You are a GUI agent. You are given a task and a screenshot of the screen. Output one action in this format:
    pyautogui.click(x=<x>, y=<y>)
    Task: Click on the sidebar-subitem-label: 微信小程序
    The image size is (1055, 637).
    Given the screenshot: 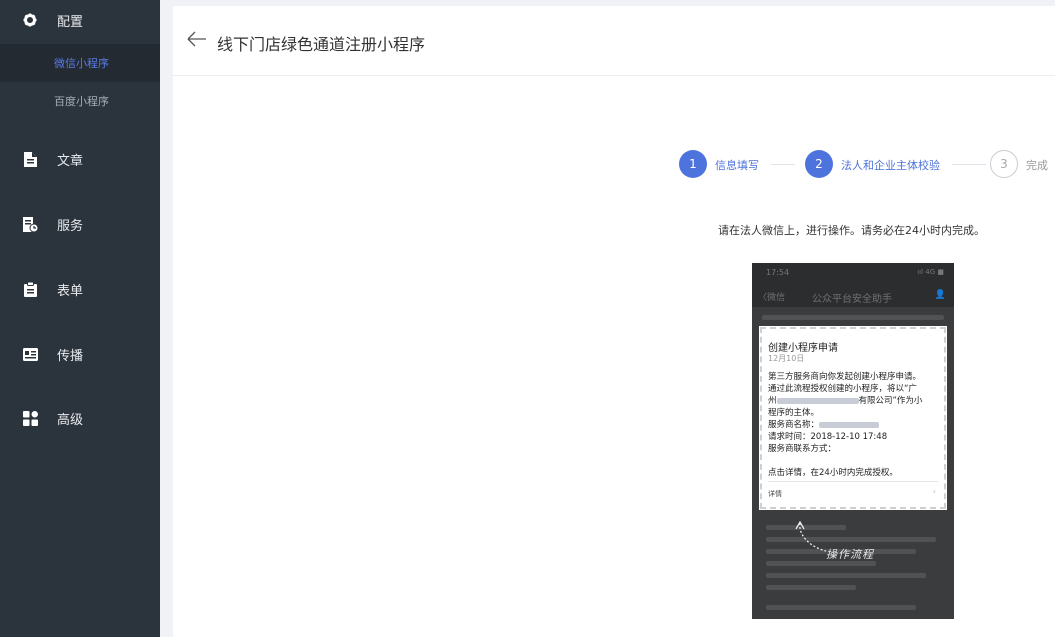 What is the action you would take?
    pyautogui.click(x=81, y=63)
    